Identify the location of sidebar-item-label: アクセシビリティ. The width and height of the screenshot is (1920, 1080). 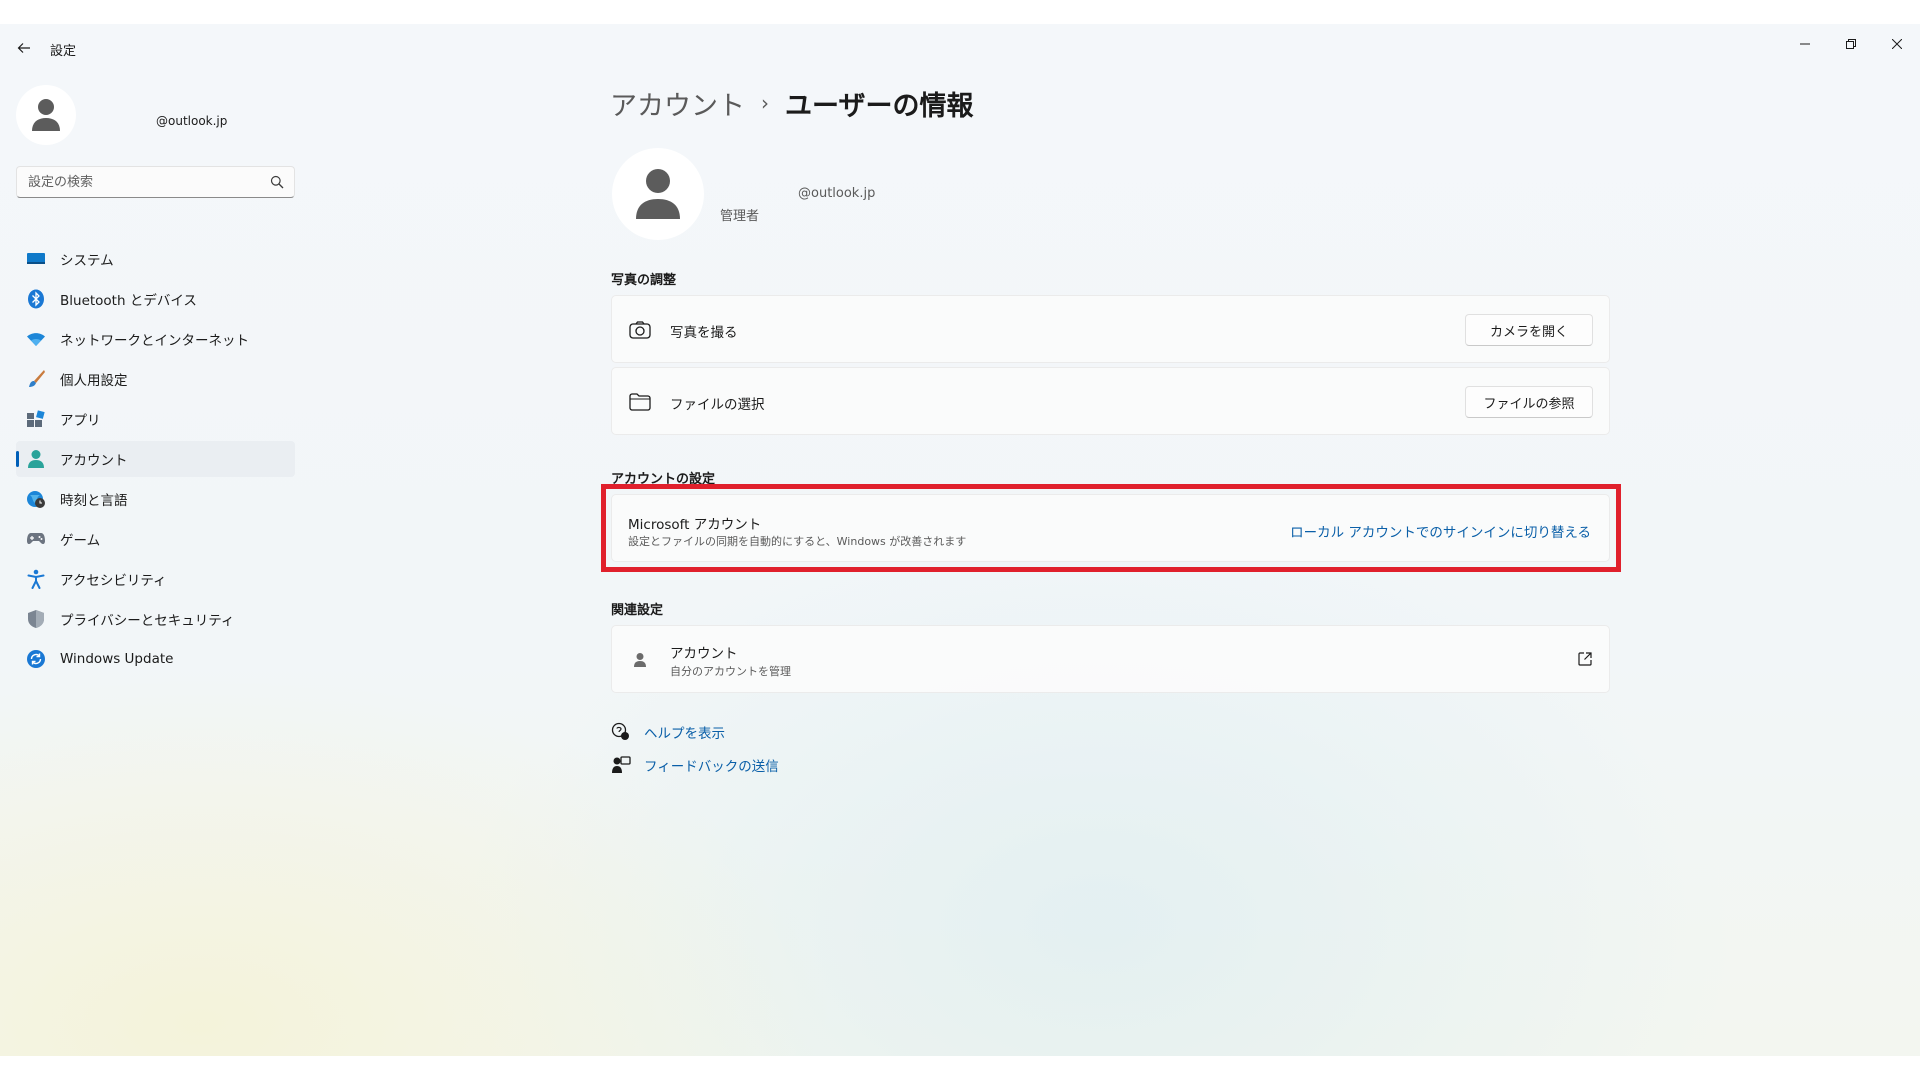
(113, 581).